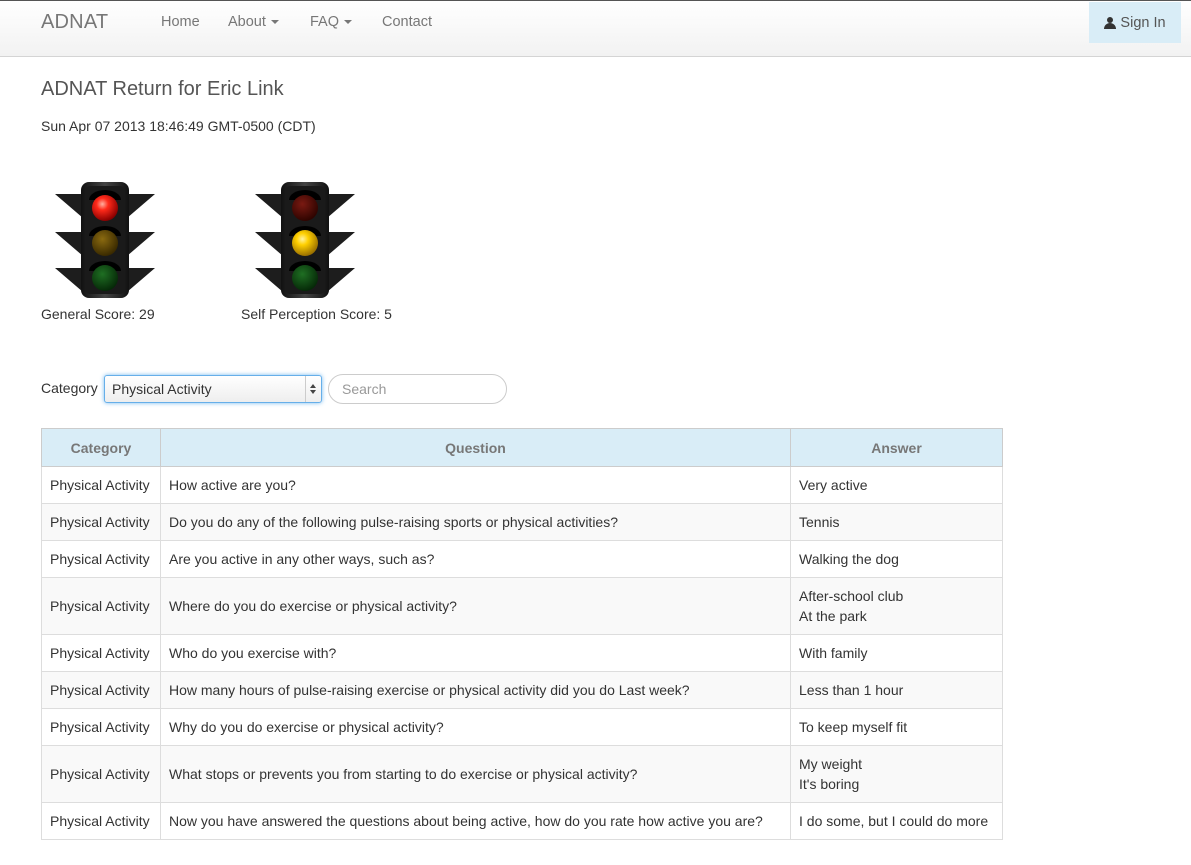 This screenshot has width=1191, height=865. What do you see at coordinates (325, 22) in the screenshot?
I see `nav-faq-label: FAQ` at bounding box center [325, 22].